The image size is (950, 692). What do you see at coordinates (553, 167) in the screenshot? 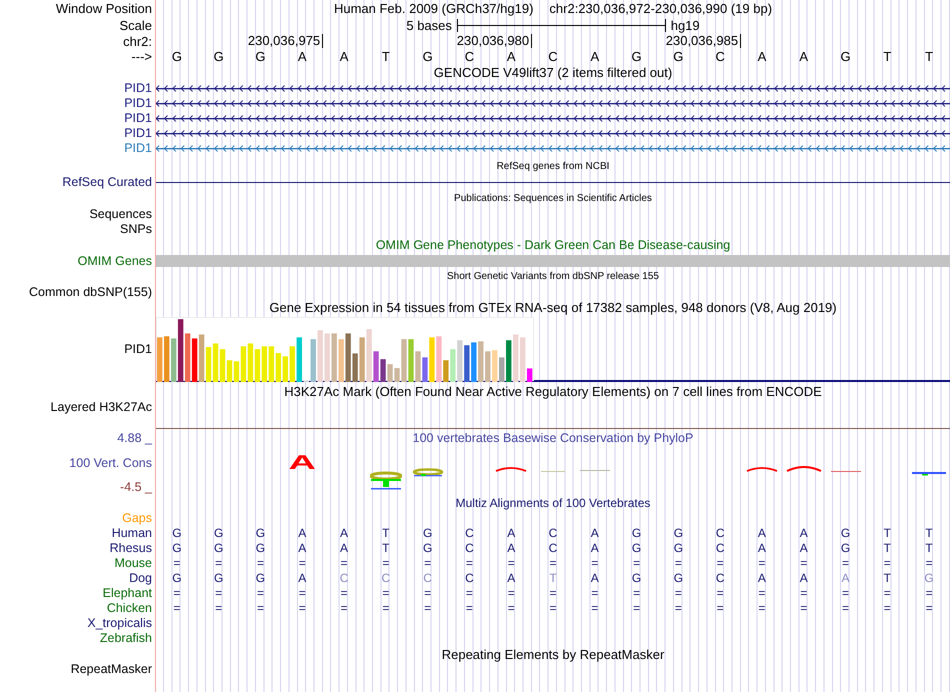
I see `track-title: RefSeq genes from NCBI` at bounding box center [553, 167].